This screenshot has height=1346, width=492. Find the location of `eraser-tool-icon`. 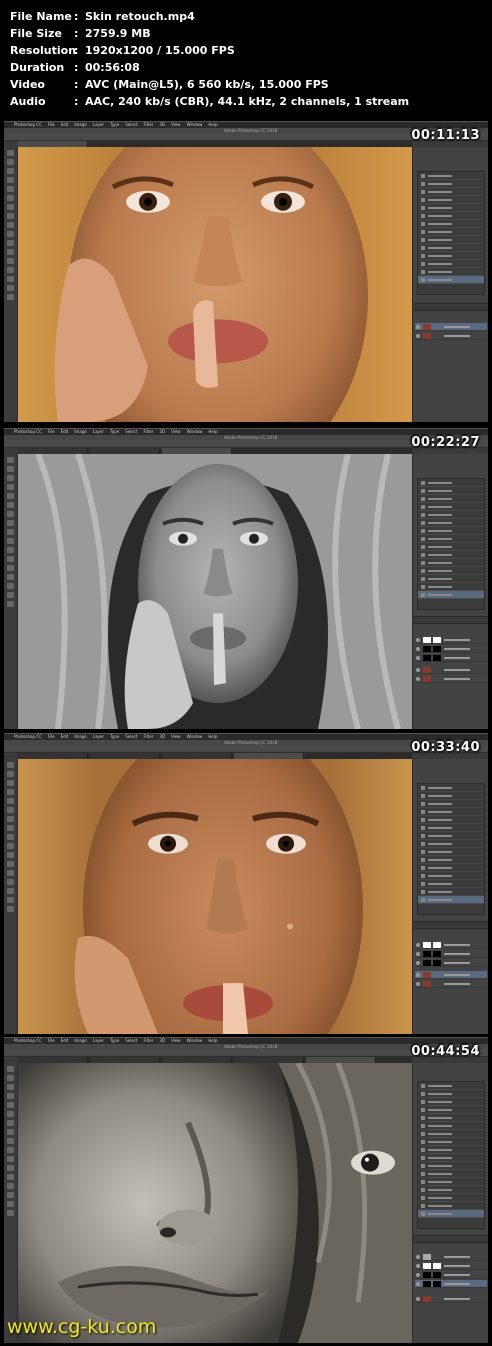

eraser-tool-icon is located at coordinates (10, 550).